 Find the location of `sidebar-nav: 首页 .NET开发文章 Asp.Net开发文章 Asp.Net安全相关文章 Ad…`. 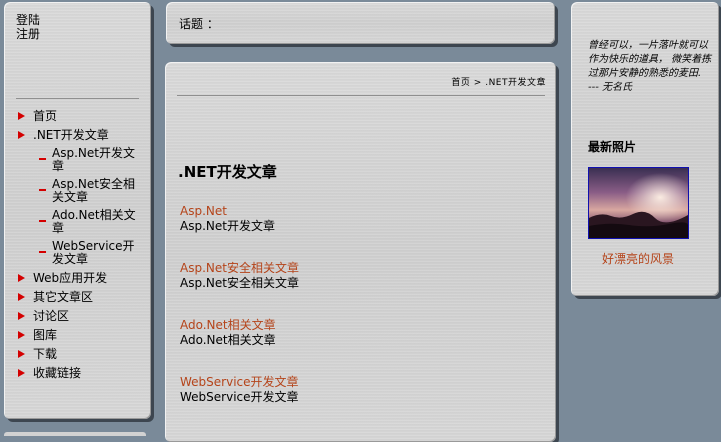

sidebar-nav: 首页 .NET开发文章 Asp.Net开发文章 Asp.Net安全相关文章 Ad… is located at coordinates (82, 247).